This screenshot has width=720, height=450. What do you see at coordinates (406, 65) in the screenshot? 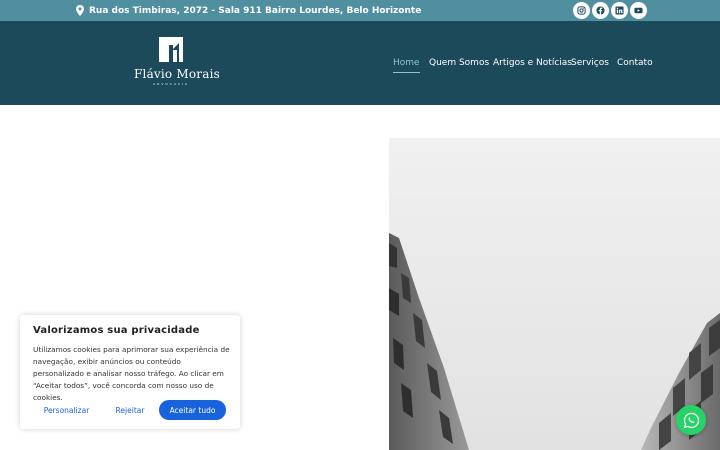
I see `nav-item-home: Home` at bounding box center [406, 65].